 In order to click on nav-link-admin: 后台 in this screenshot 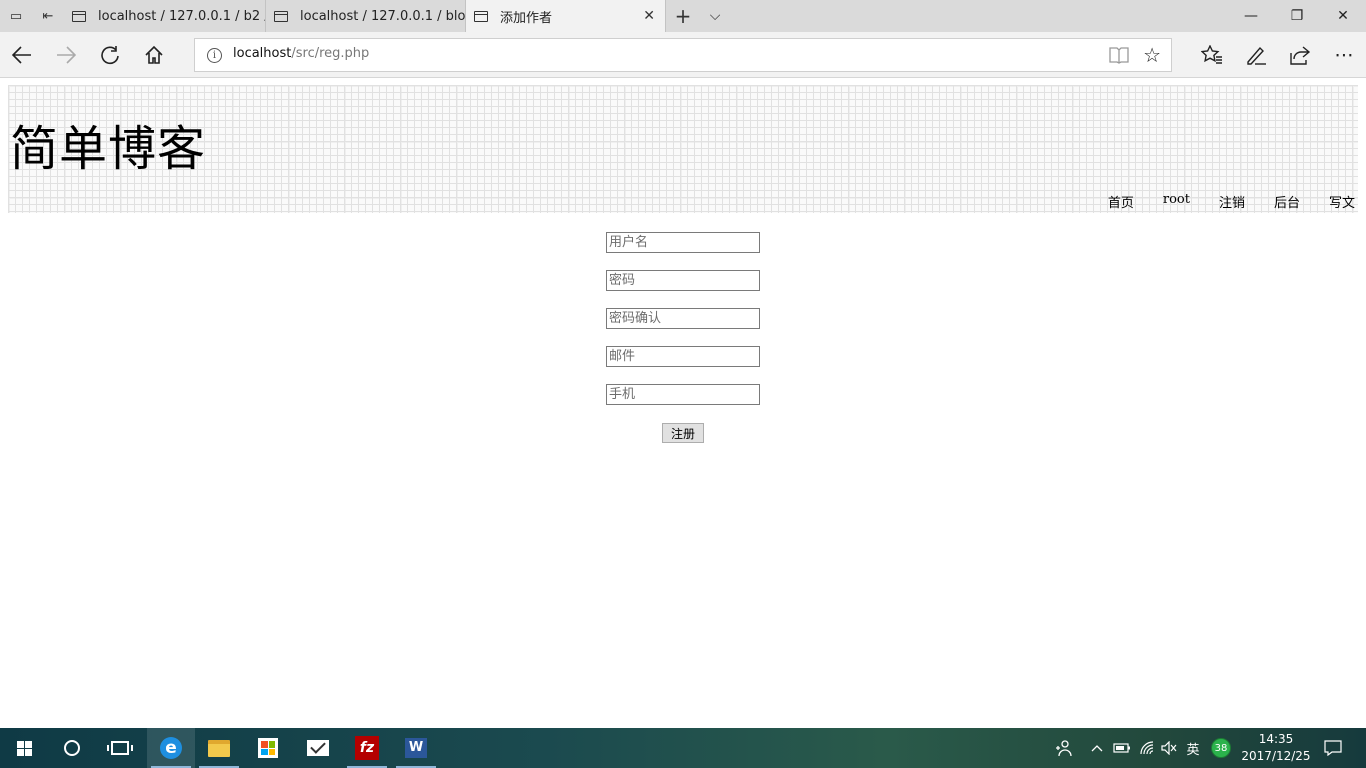, I will do `click(1287, 201)`.